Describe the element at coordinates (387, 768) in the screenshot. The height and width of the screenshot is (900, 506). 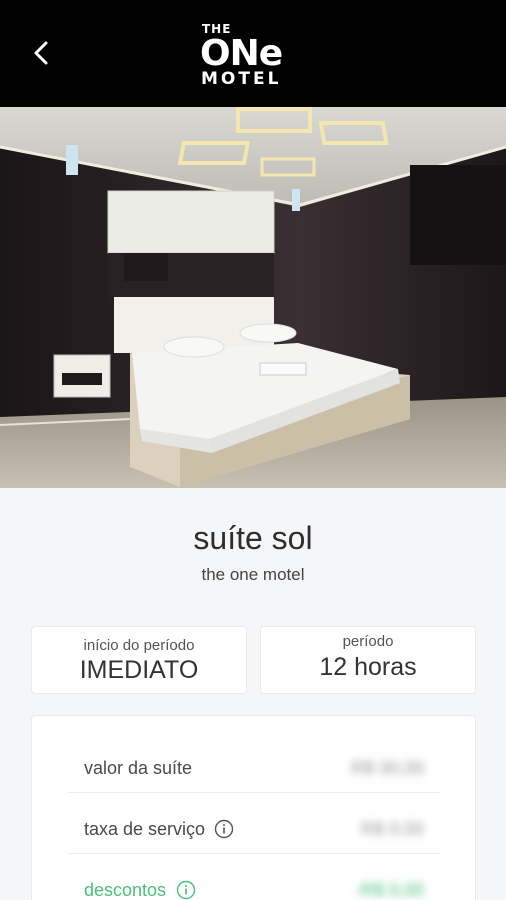
I see `price-row-amount: R$ 00,00` at that location.